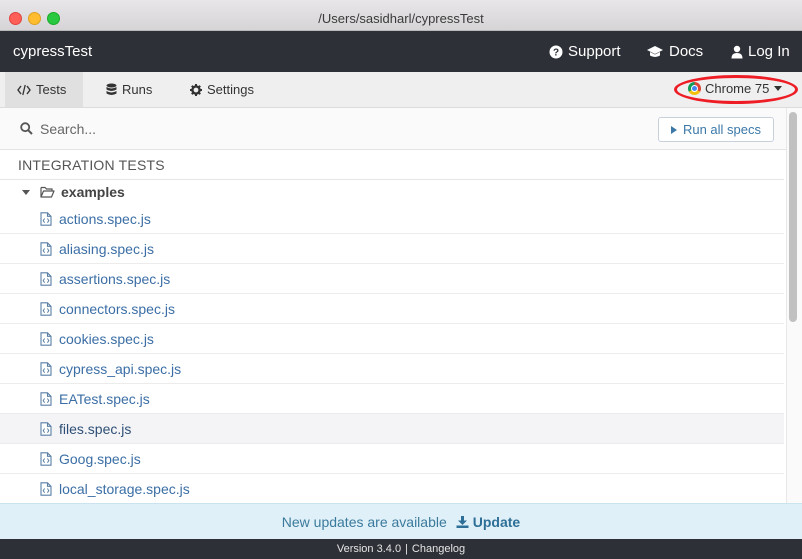 The image size is (802, 559). I want to click on search-icon, so click(26, 128).